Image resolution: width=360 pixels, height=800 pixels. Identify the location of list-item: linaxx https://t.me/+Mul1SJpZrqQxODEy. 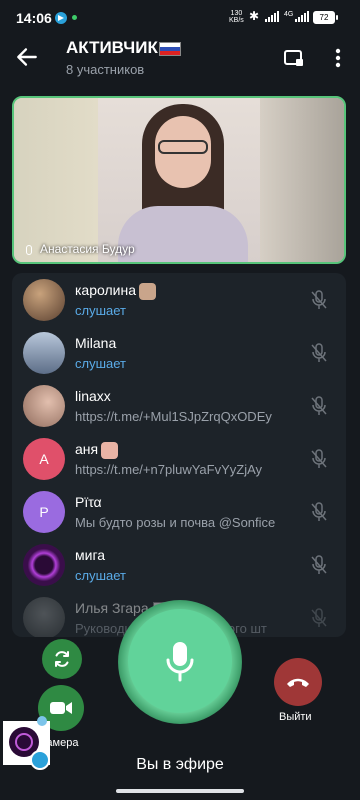
(179, 405).